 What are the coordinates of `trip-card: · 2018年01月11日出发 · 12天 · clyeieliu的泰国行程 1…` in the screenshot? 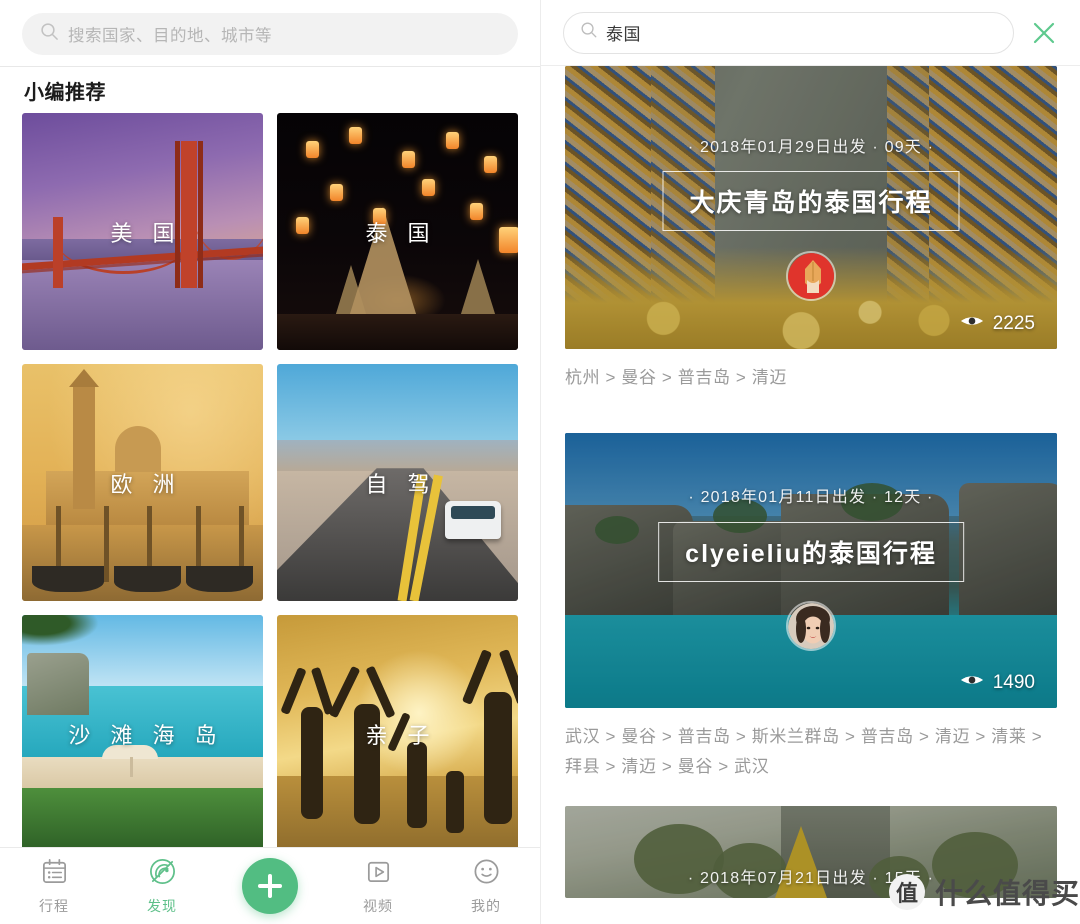 It's located at (811, 570).